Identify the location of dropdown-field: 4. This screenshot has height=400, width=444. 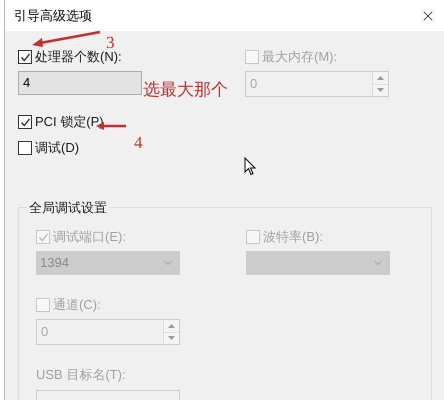
(80, 83).